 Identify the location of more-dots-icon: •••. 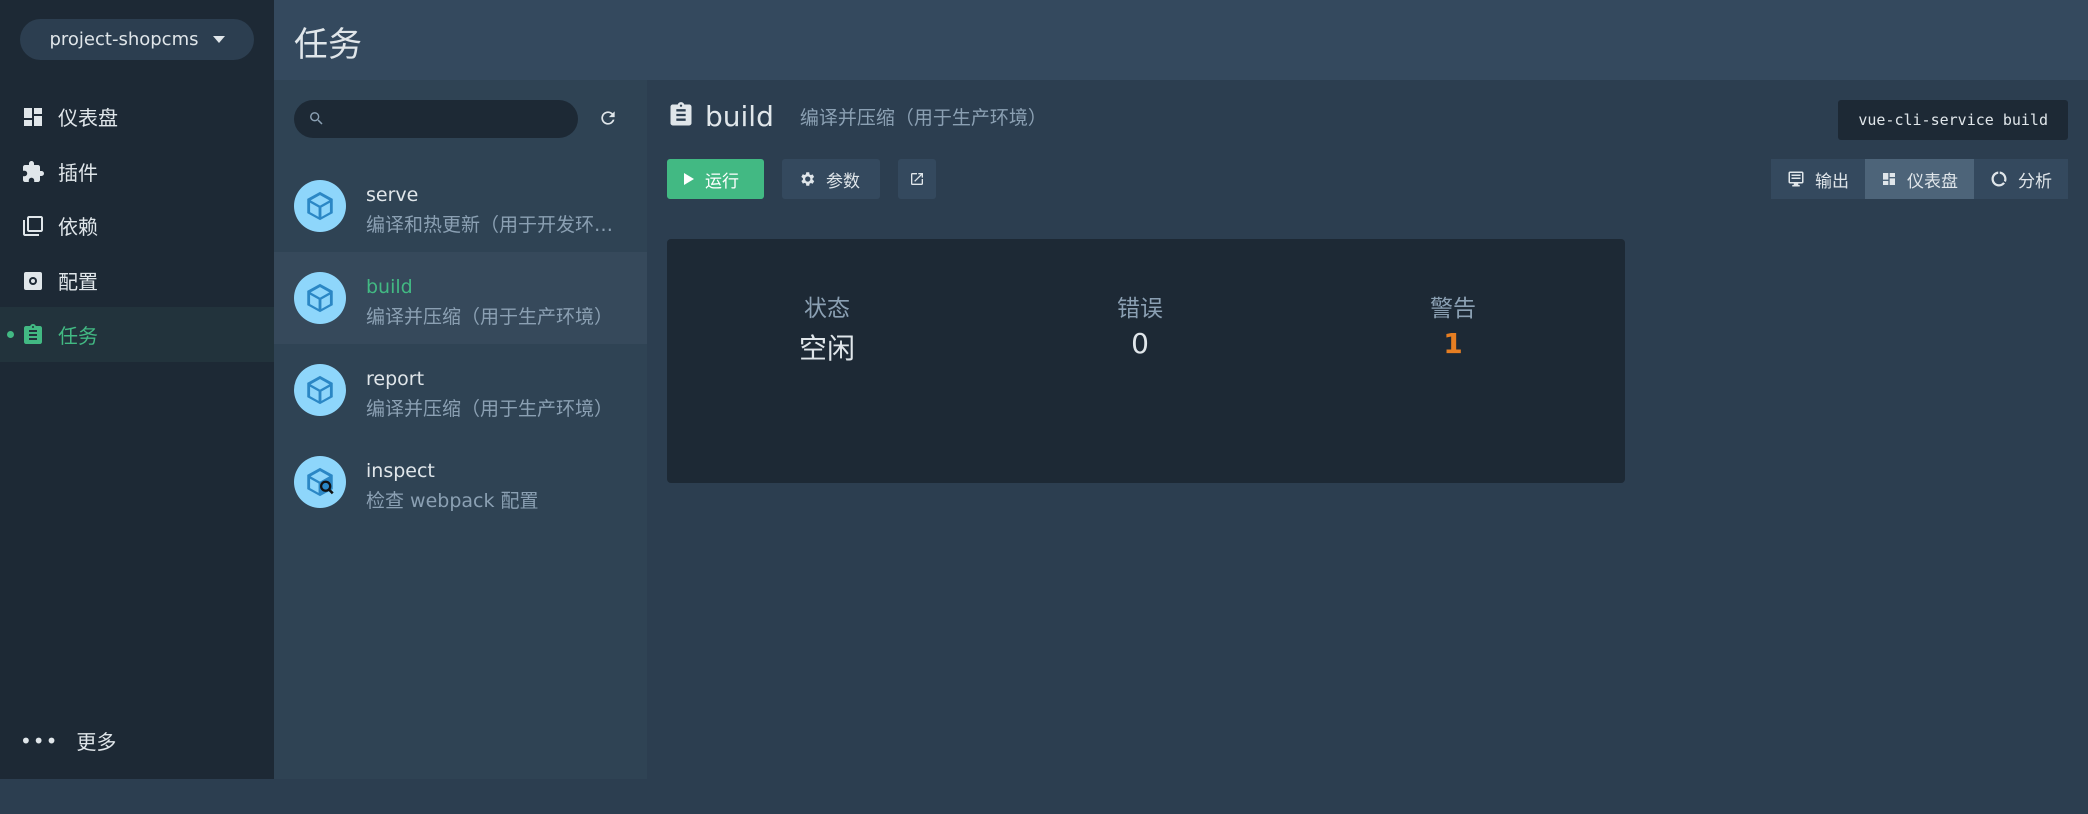
(39, 740).